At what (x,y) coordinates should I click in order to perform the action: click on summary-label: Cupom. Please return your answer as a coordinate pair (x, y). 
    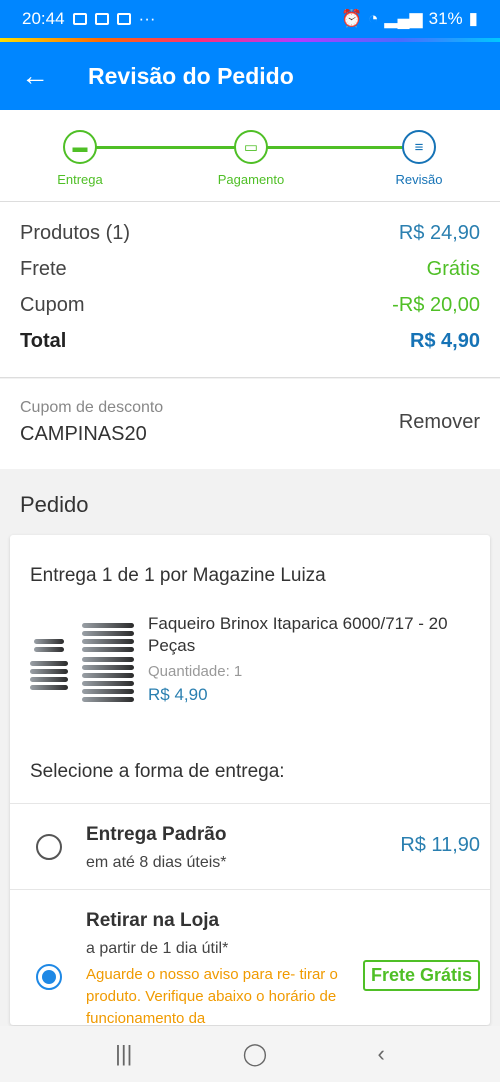
    Looking at the image, I should click on (52, 305).